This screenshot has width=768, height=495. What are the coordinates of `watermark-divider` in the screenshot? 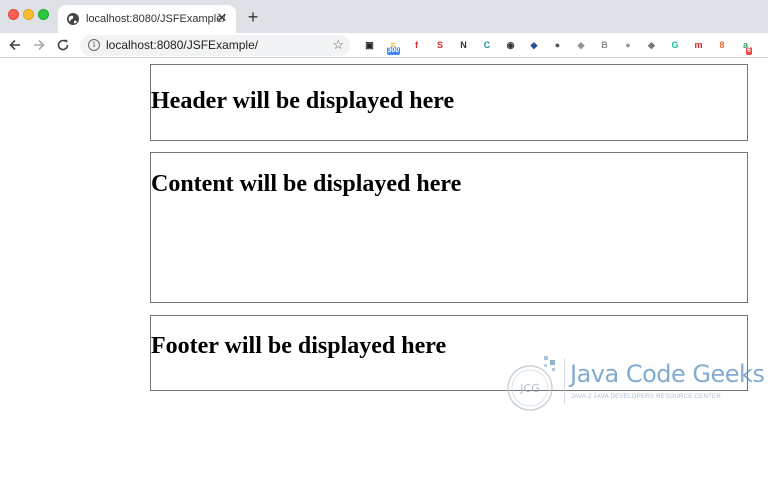 It's located at (564, 381).